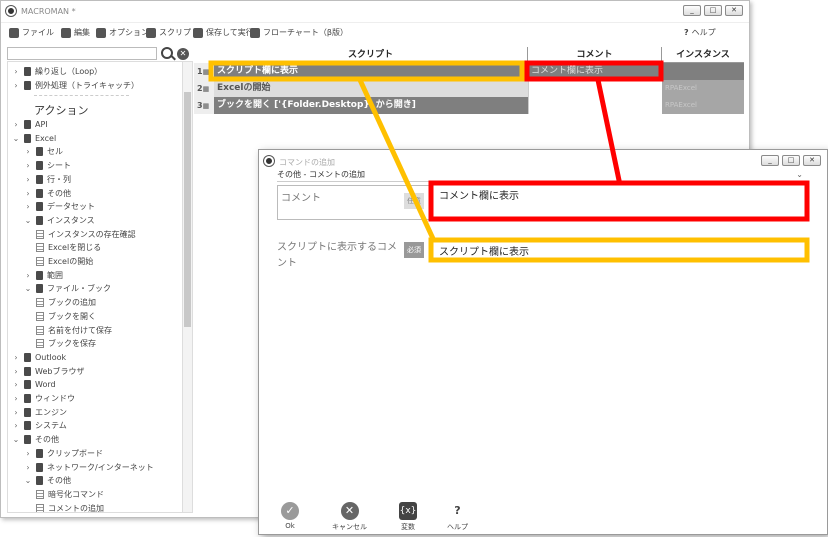 This screenshot has height=537, width=828. Describe the element at coordinates (609, 132) in the screenshot. I see `red-connector` at that location.